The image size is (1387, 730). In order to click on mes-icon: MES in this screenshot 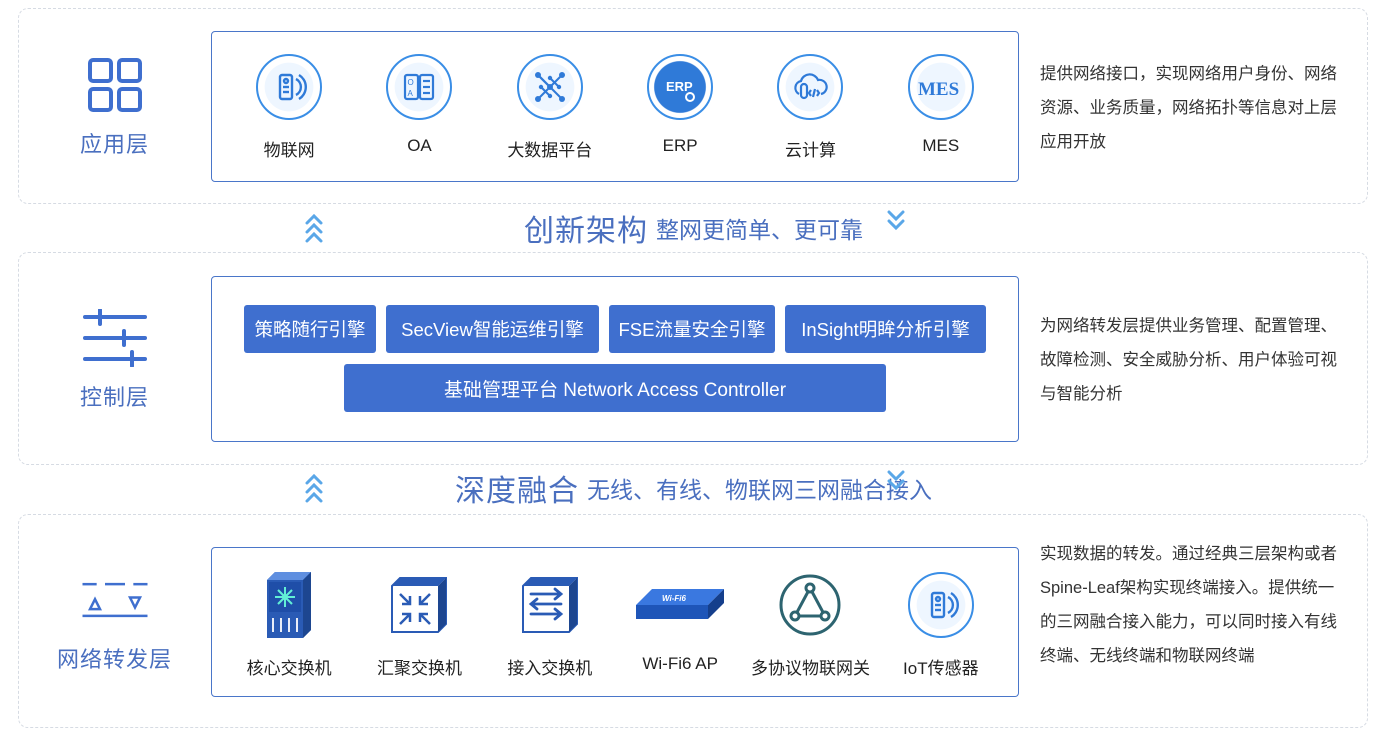, I will do `click(940, 87)`.